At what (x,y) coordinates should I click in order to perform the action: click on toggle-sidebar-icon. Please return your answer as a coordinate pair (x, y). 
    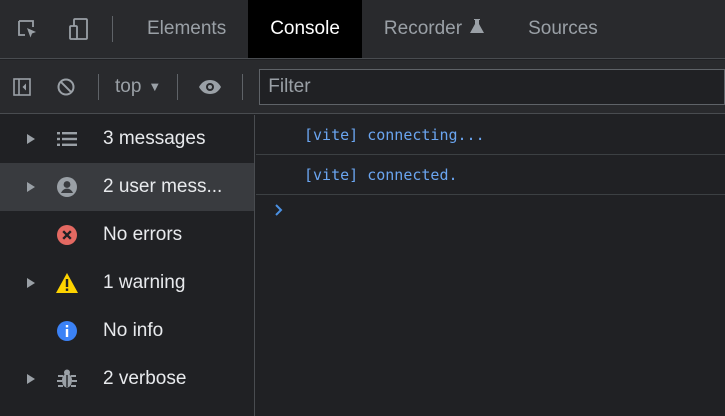
    Looking at the image, I should click on (22, 87).